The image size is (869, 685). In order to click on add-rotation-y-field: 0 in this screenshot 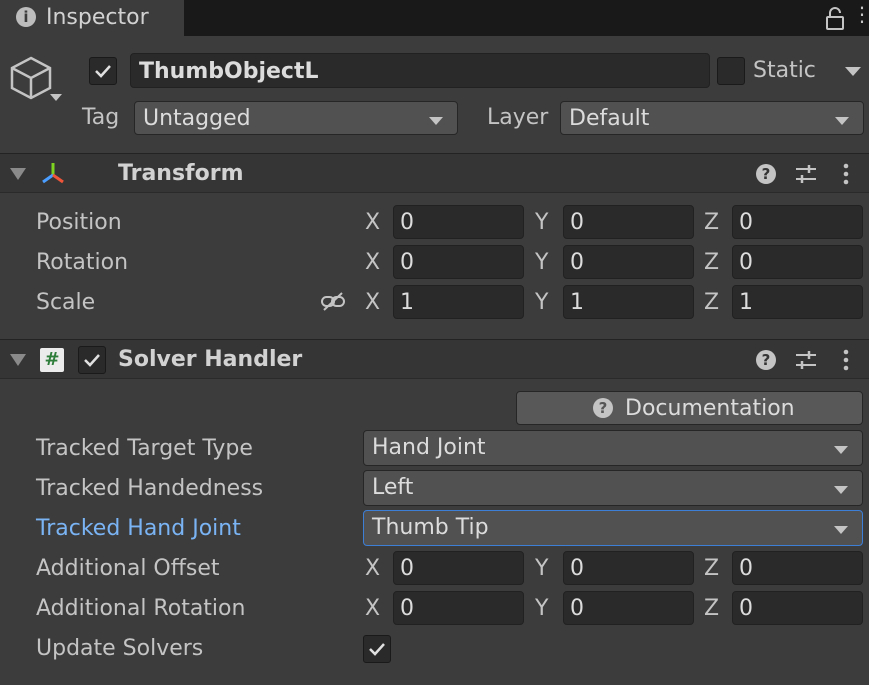, I will do `click(628, 608)`.